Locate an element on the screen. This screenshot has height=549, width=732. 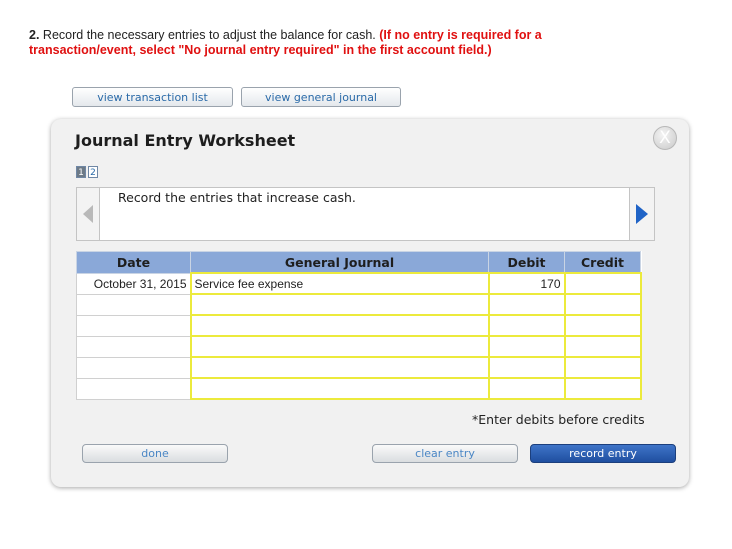
column-header-date: Date is located at coordinates (133, 262).